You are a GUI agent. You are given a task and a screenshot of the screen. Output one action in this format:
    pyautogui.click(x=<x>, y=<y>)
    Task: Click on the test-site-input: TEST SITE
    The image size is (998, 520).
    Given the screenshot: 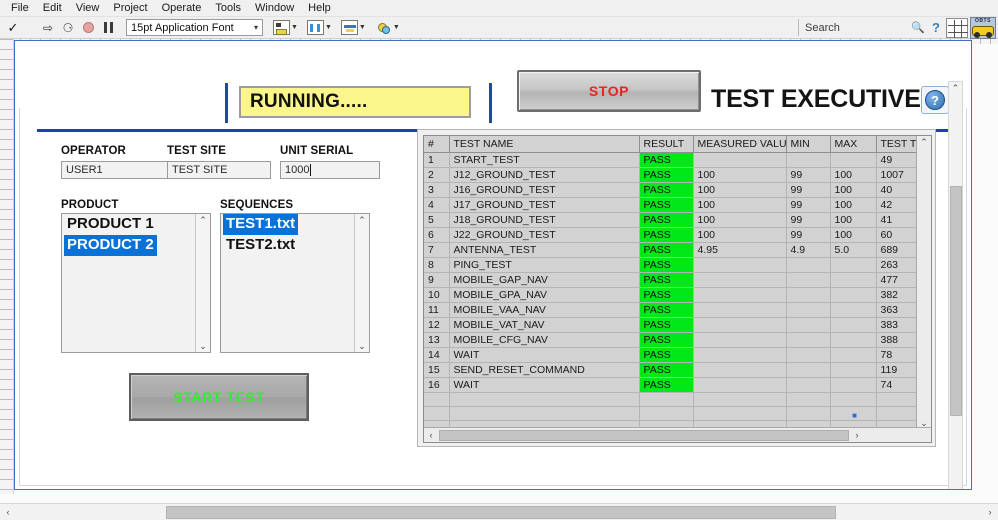 What is the action you would take?
    pyautogui.click(x=219, y=170)
    